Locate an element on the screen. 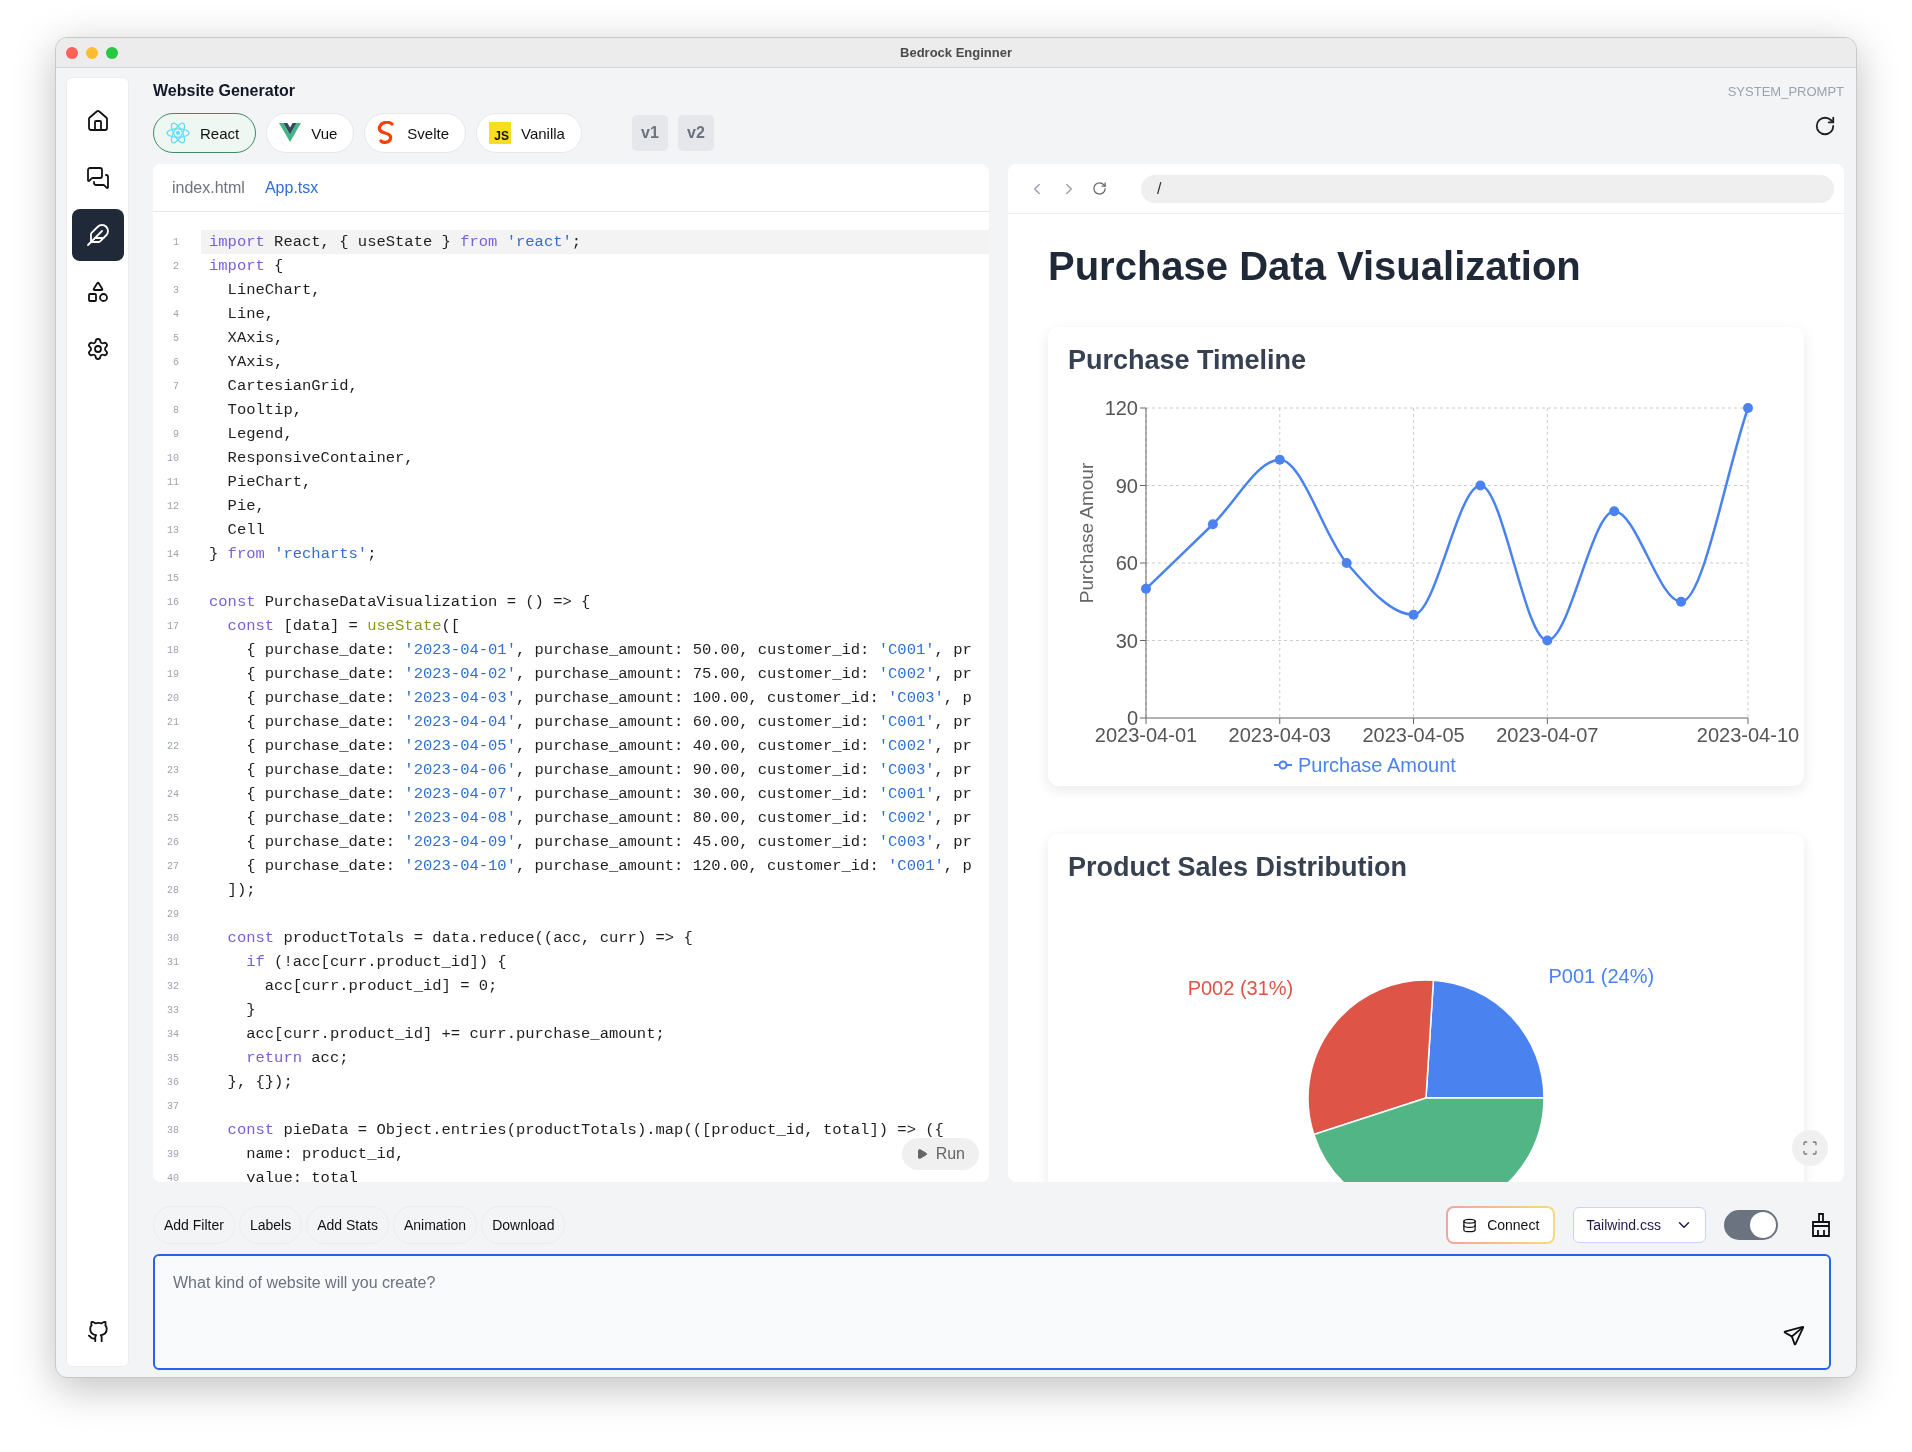  line-number: 6 is located at coordinates (175, 362).